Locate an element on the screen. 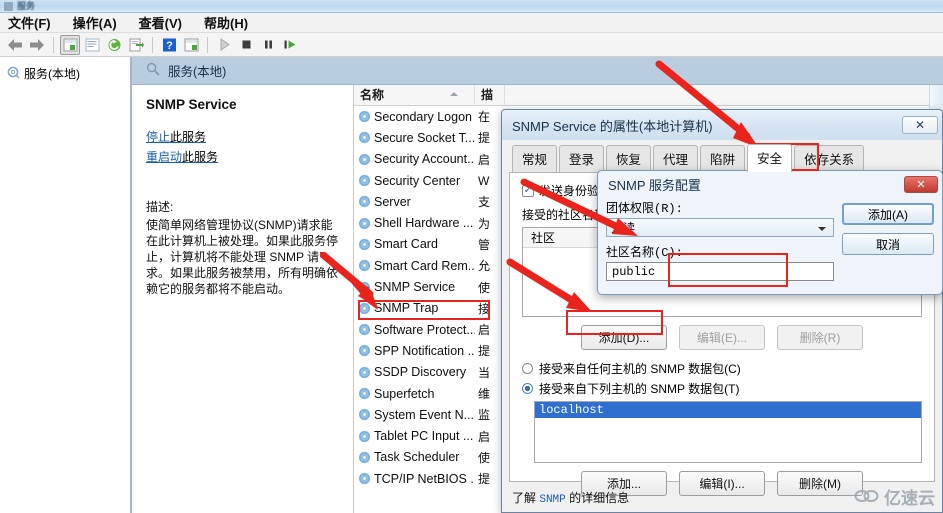 This screenshot has width=943, height=513. help-icon: ? is located at coordinates (169, 45).